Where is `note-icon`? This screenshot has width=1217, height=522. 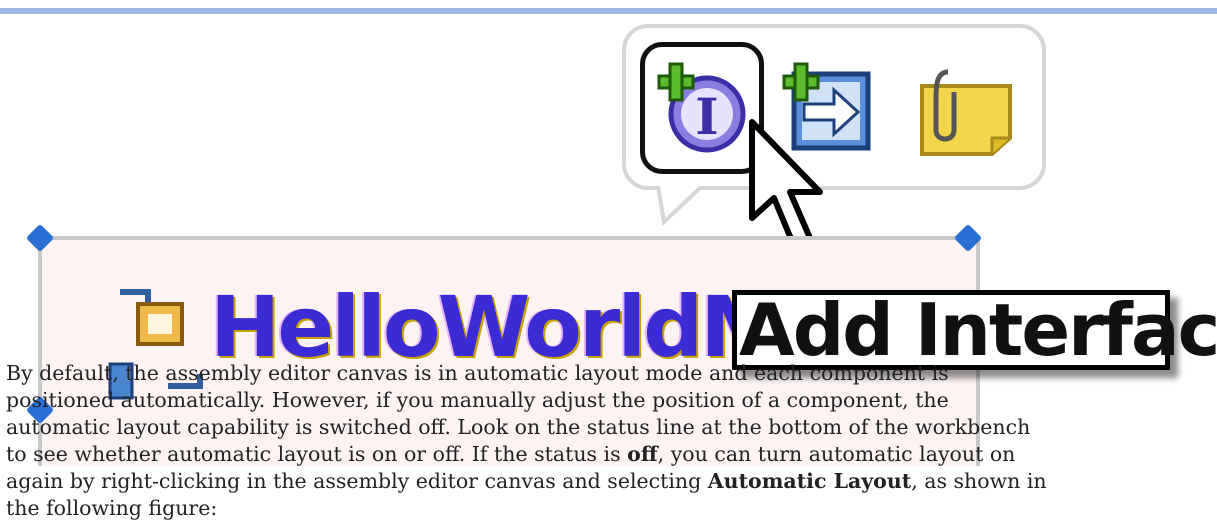 note-icon is located at coordinates (968, 113).